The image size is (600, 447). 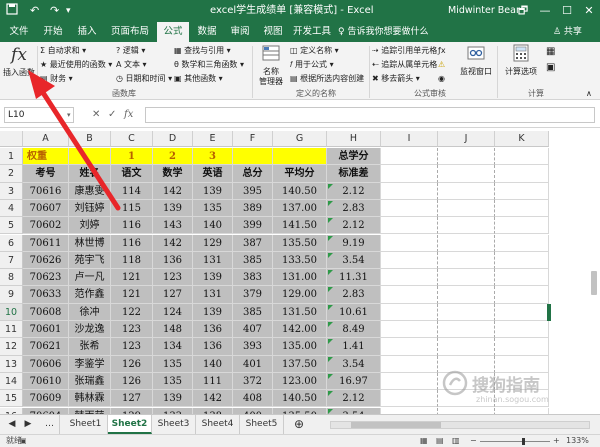 What do you see at coordinates (466, 139) in the screenshot?
I see `column-header-j: J` at bounding box center [466, 139].